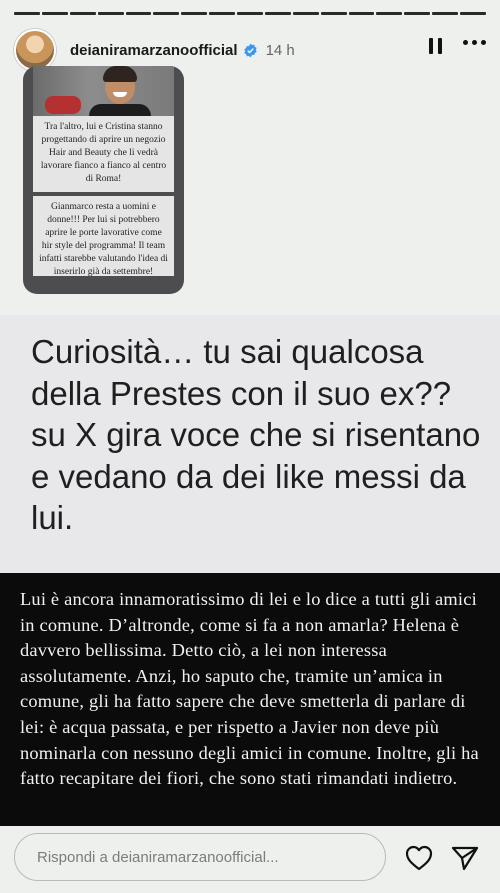 The width and height of the screenshot is (500, 893). What do you see at coordinates (154, 50) in the screenshot?
I see `username: deianiramarzanoofficial` at bounding box center [154, 50].